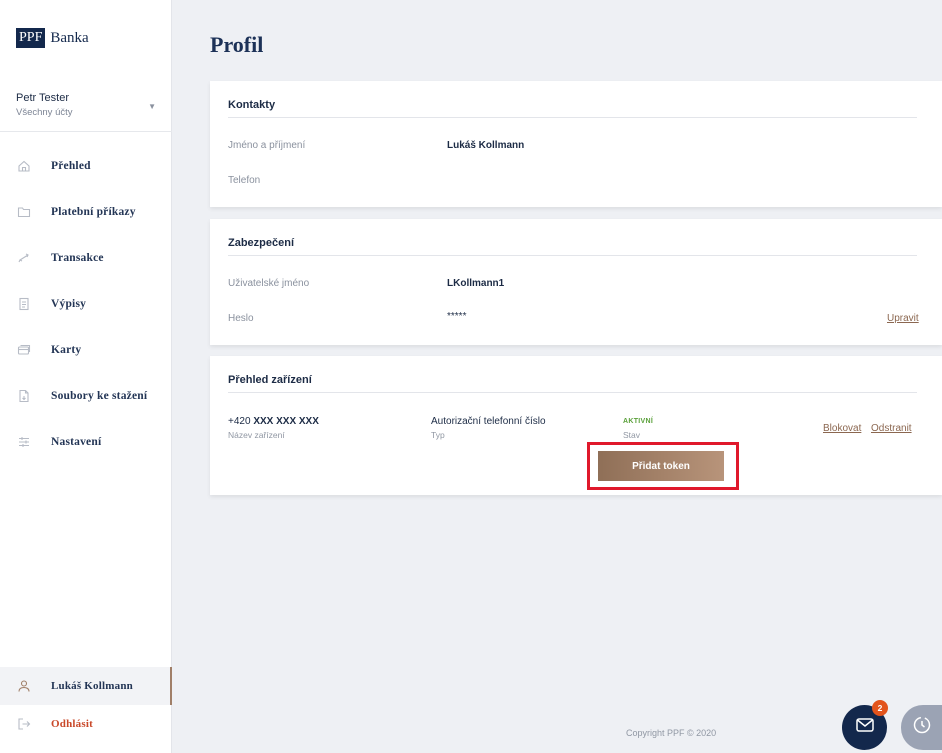 The width and height of the screenshot is (942, 753). Describe the element at coordinates (72, 724) in the screenshot. I see `logout-label: Odhlásit` at that location.